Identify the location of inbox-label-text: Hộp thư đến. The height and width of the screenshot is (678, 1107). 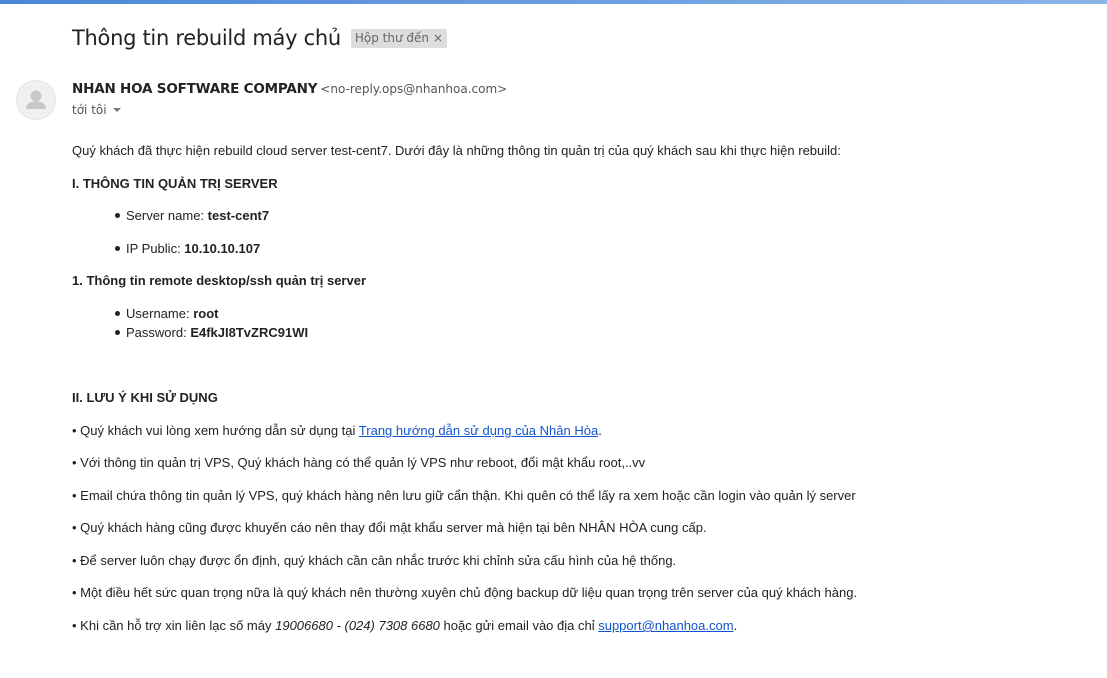
(391, 38).